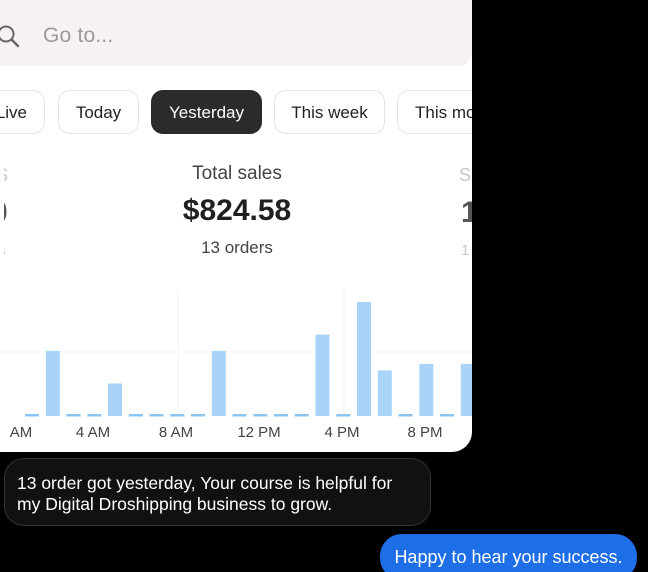 This screenshot has height=572, width=648. I want to click on tab-live: Live, so click(22, 112).